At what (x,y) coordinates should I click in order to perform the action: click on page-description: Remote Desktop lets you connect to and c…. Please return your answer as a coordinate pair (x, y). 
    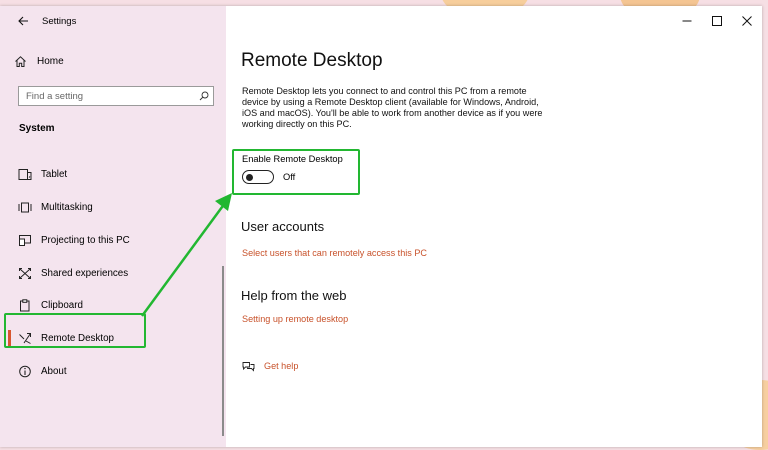
    Looking at the image, I should click on (392, 107).